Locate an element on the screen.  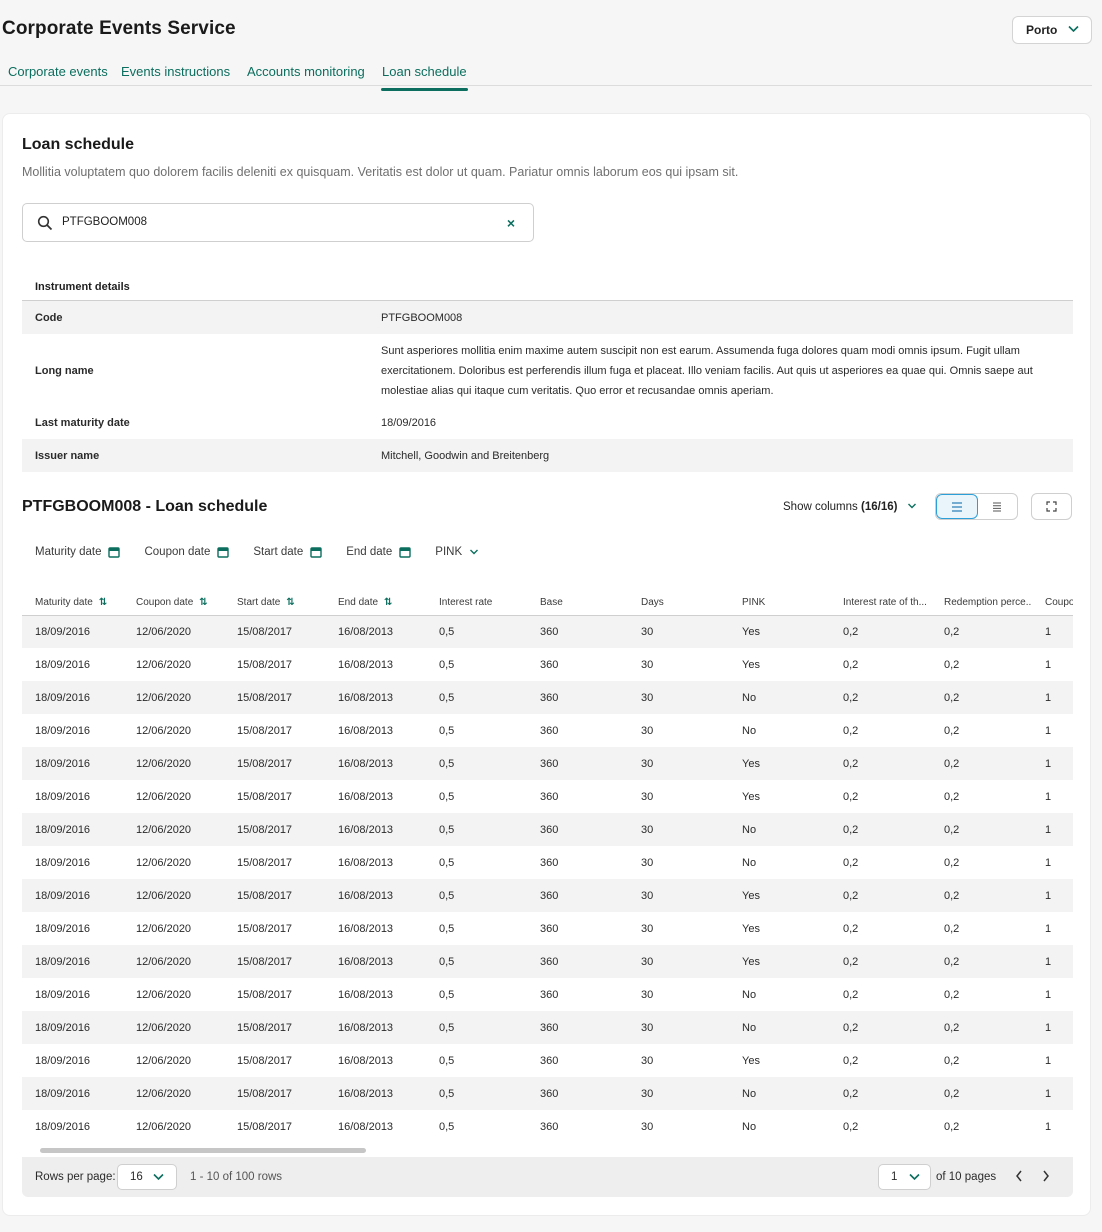
tab-loan-schedule: Loan schedule is located at coordinates (424, 77).